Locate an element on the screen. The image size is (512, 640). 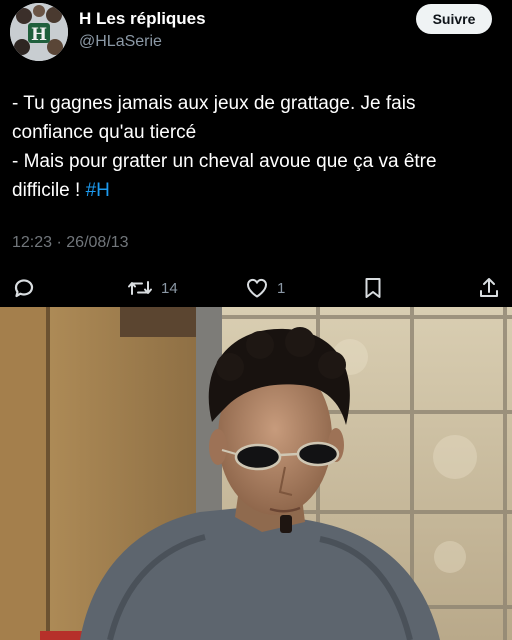
bookmark-button is located at coordinates (373, 288).